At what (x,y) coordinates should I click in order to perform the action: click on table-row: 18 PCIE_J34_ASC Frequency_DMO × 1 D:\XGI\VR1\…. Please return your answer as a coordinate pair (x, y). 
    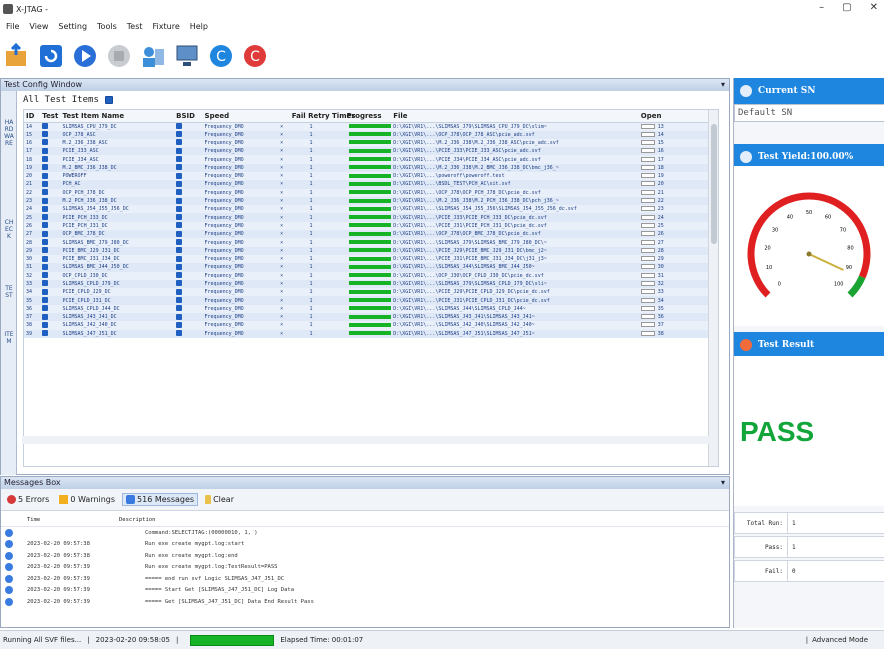
    Looking at the image, I should click on (371, 159).